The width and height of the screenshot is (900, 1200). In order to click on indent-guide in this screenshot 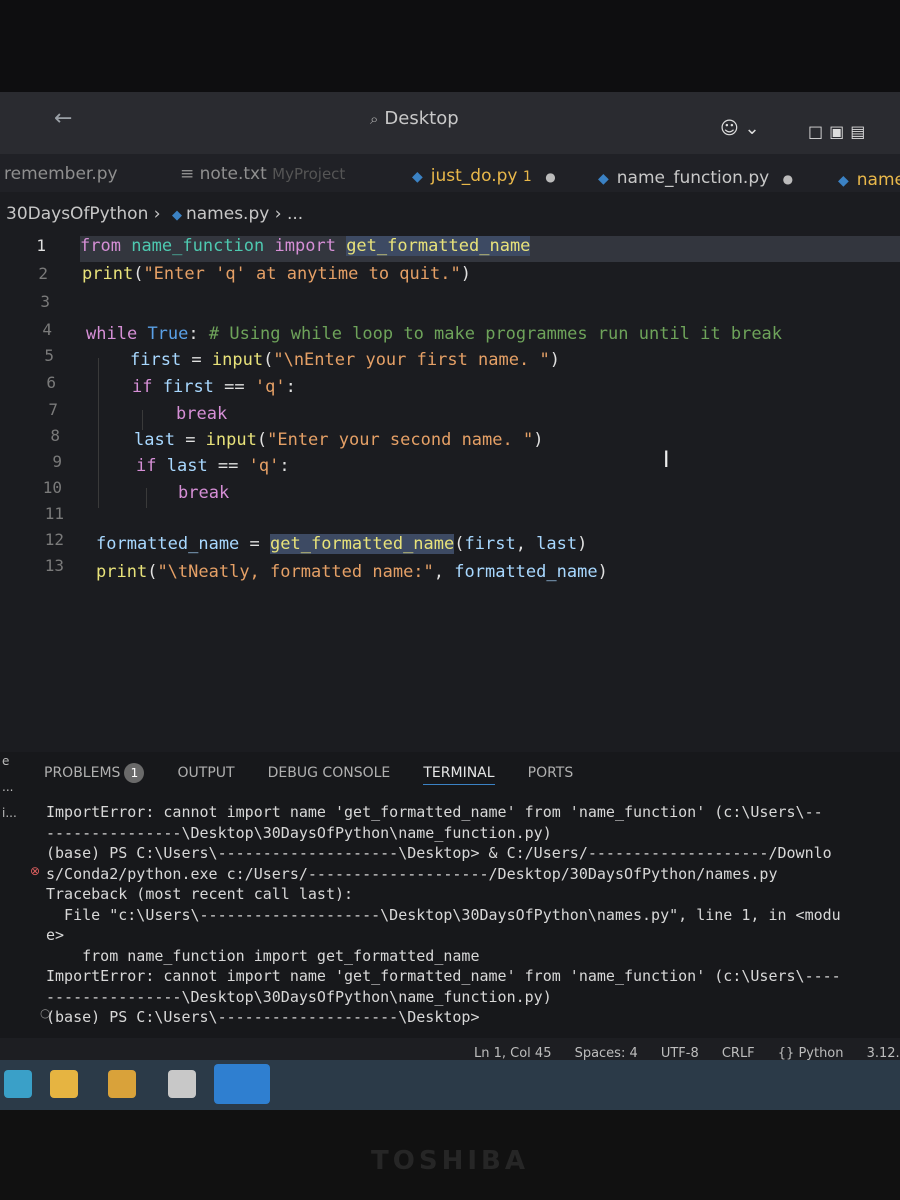, I will do `click(98, 433)`.